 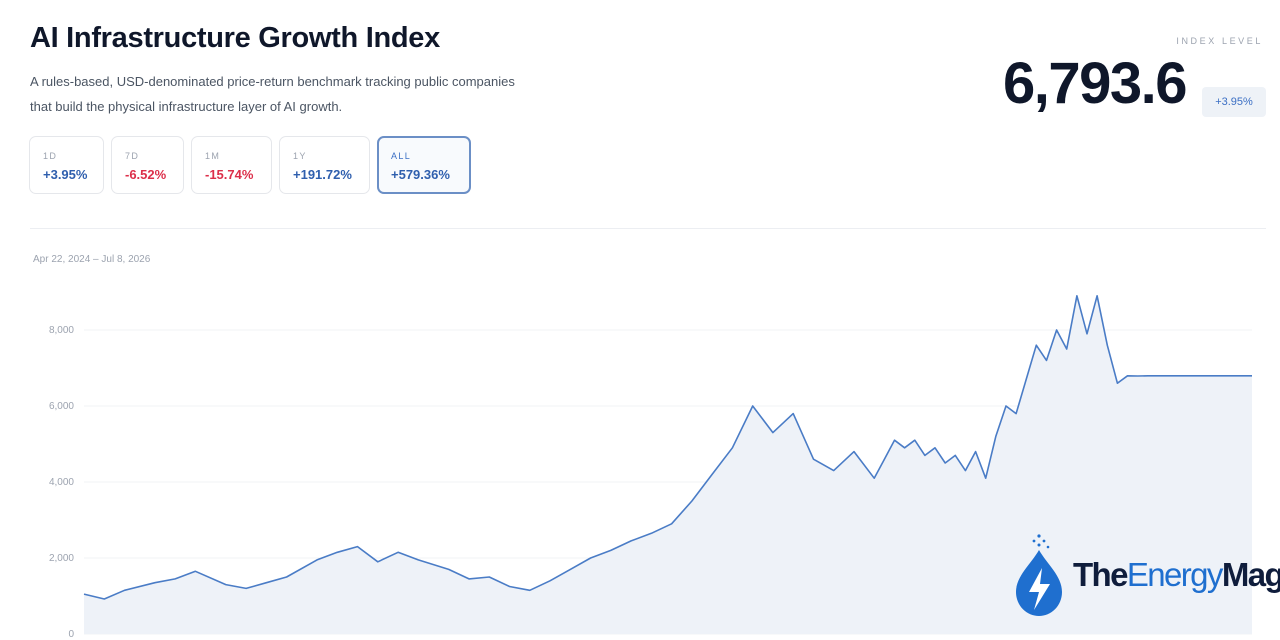 I want to click on y-tick-label: 6,000, so click(x=61, y=406).